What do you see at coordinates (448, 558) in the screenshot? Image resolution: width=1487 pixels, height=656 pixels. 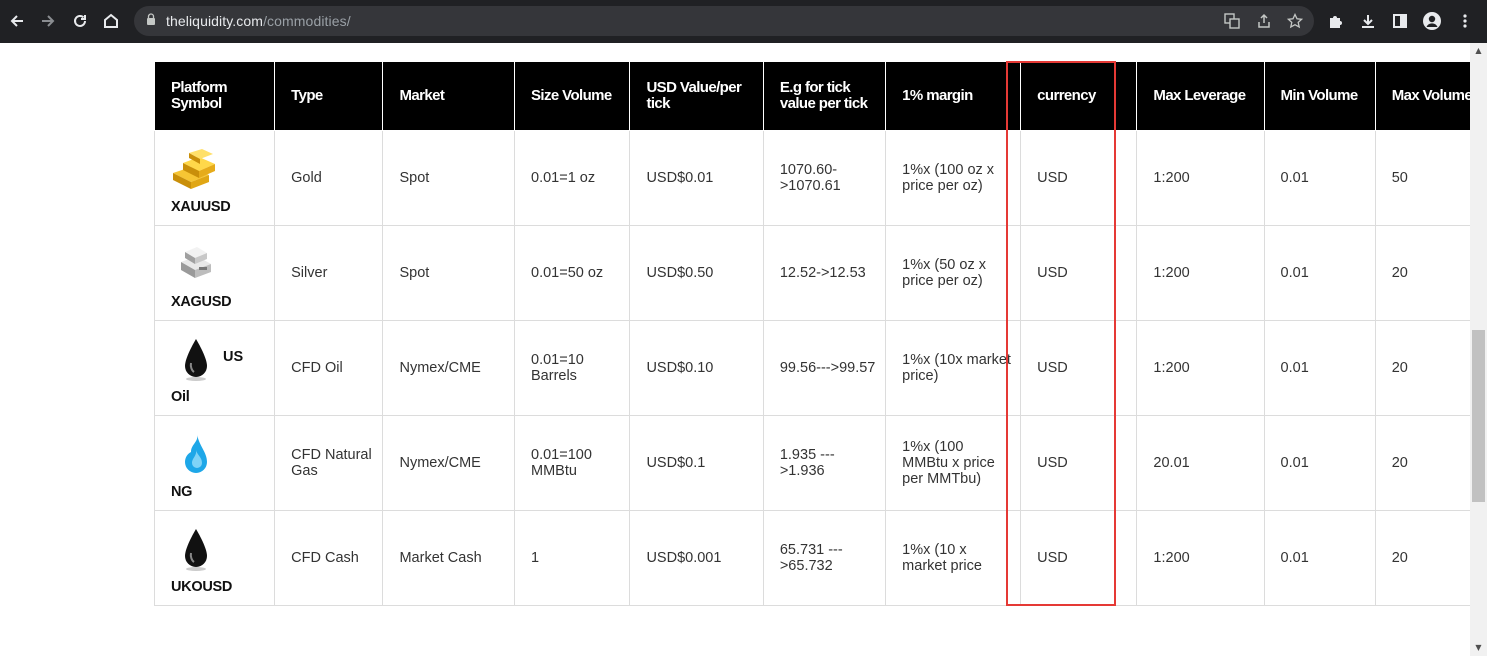 I see `market-cell: Market Cash` at bounding box center [448, 558].